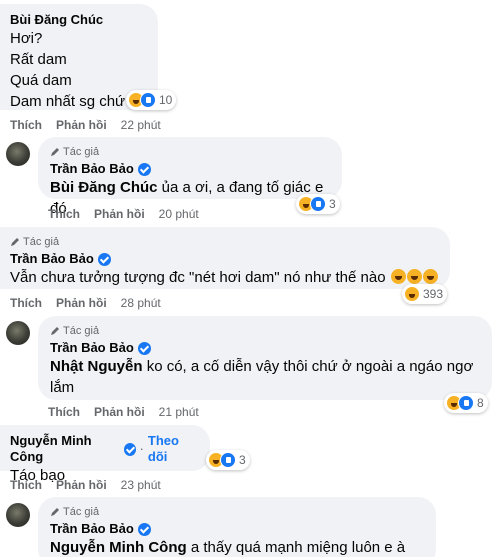 This screenshot has height=557, width=498. Describe the element at coordinates (166, 100) in the screenshot. I see `reaction-count: 10` at that location.